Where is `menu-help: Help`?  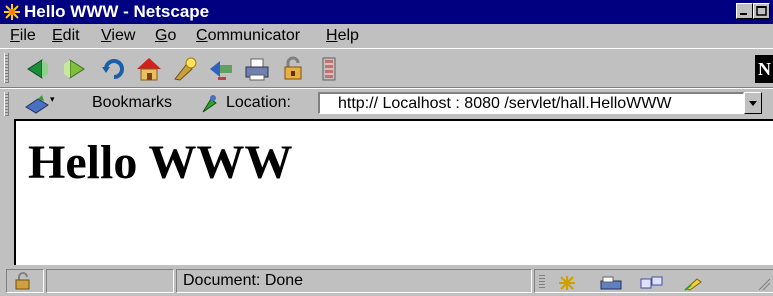
menu-help: Help is located at coordinates (342, 36).